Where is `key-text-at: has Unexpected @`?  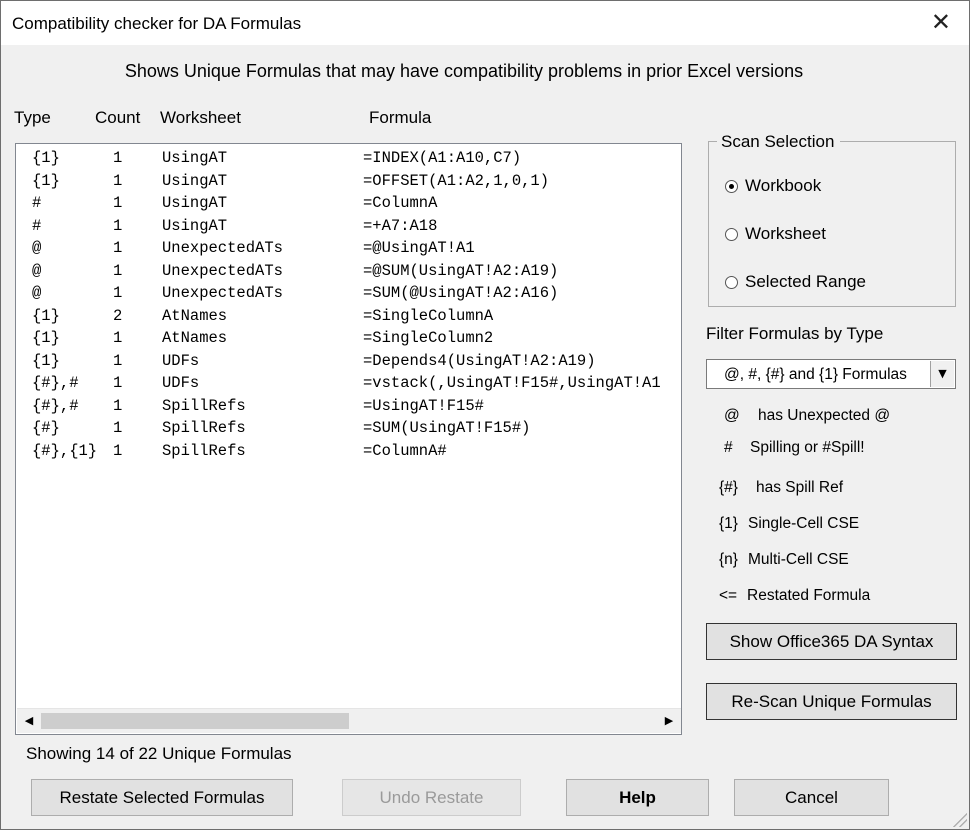 key-text-at: has Unexpected @ is located at coordinates (824, 415).